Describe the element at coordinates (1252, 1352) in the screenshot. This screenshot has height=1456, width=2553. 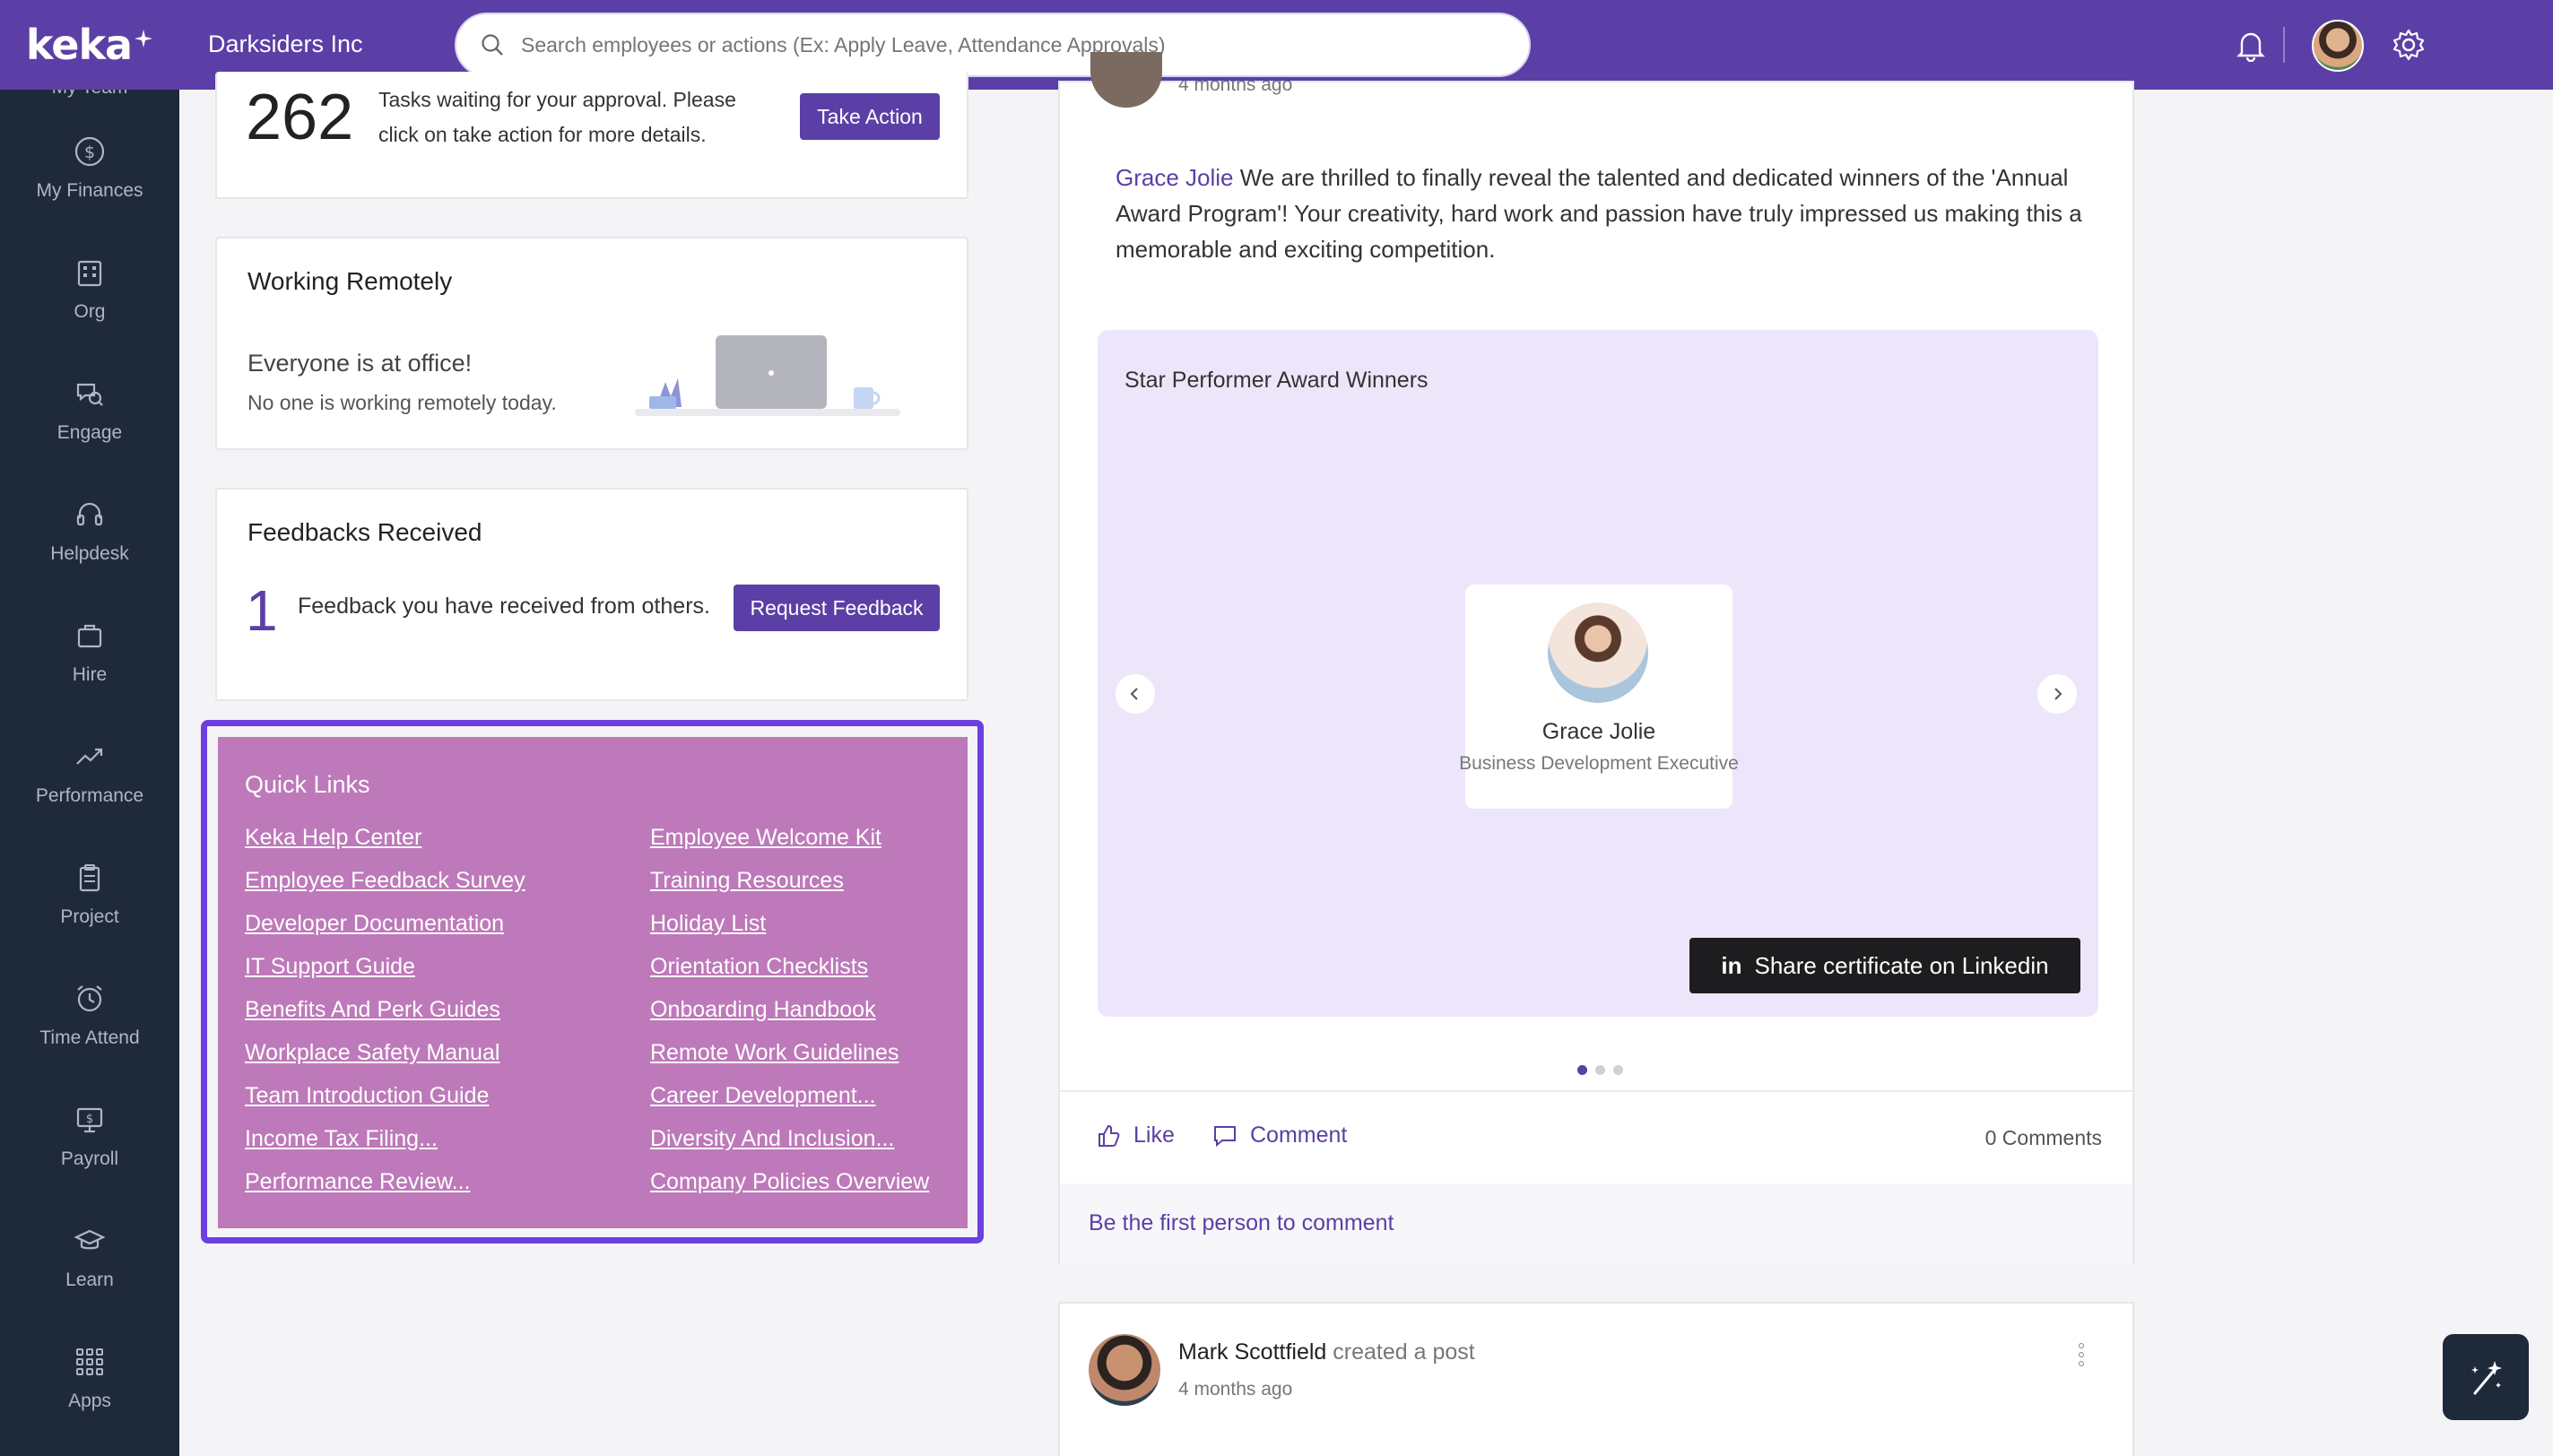
I see `author-name: Mark Scottfield` at that location.